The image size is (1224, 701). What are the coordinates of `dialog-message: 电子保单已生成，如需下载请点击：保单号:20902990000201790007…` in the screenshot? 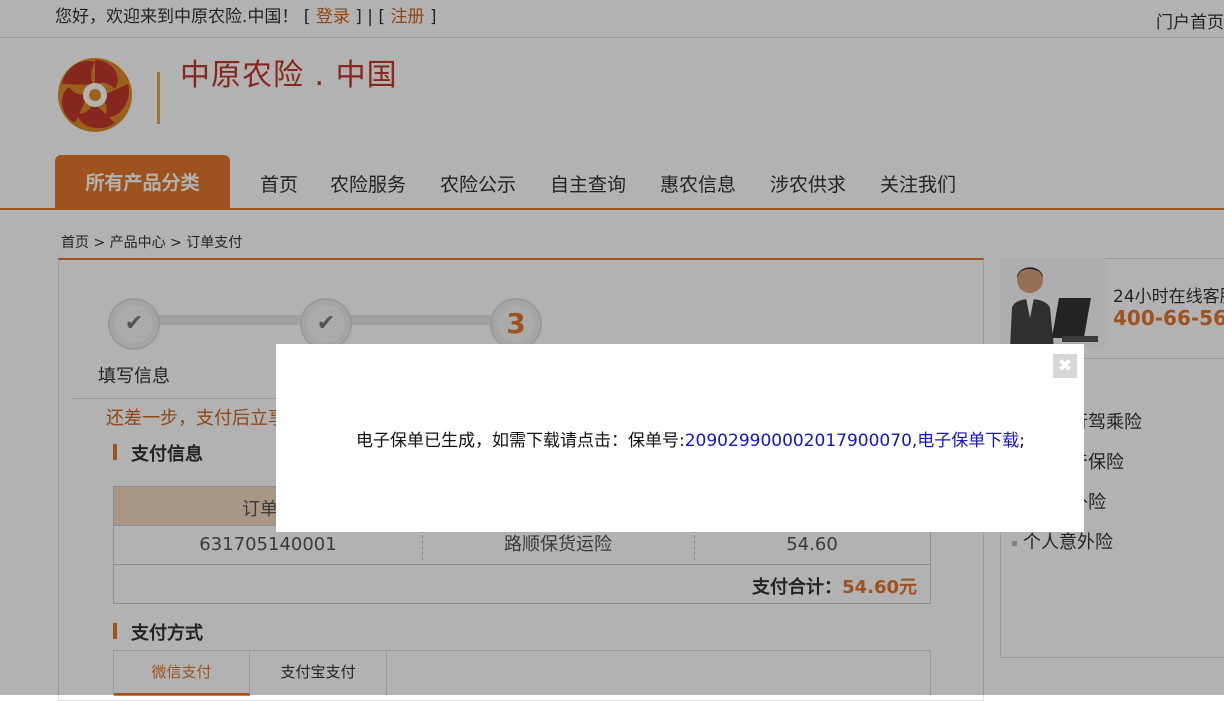 It's located at (690, 438).